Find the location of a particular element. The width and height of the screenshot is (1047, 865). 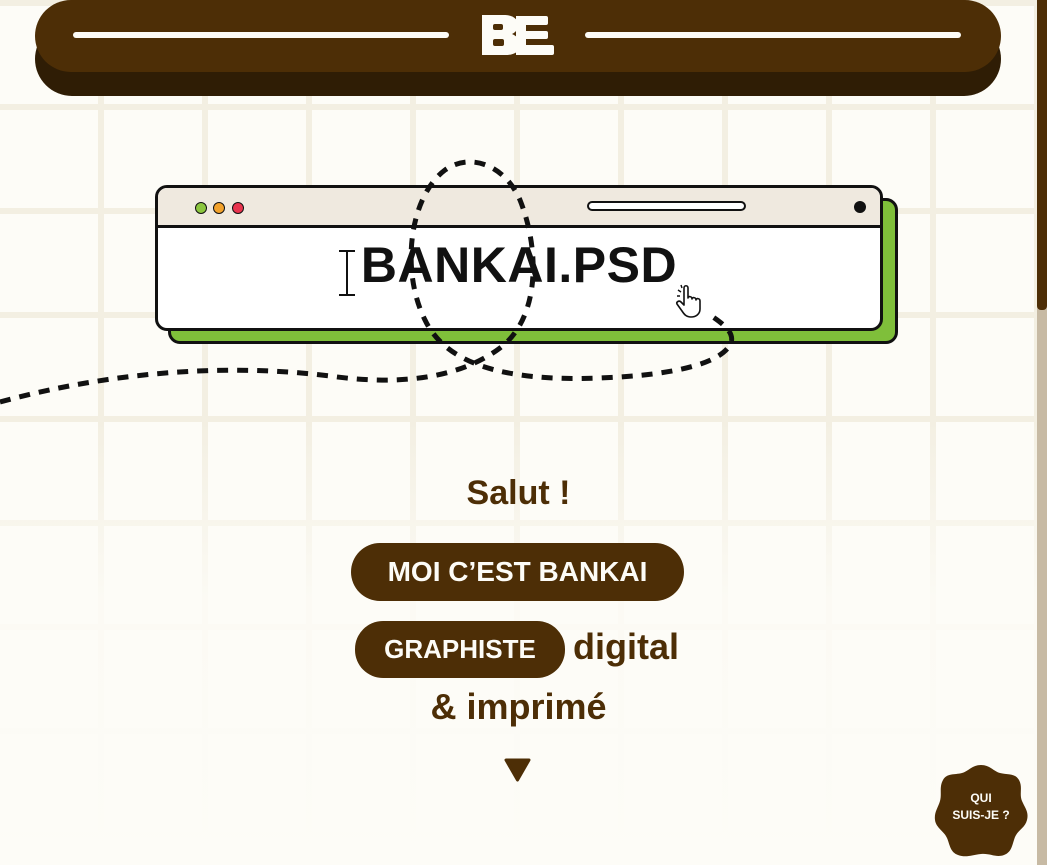

who-am-i-line2: SUIS-JE ? is located at coordinates (981, 815).